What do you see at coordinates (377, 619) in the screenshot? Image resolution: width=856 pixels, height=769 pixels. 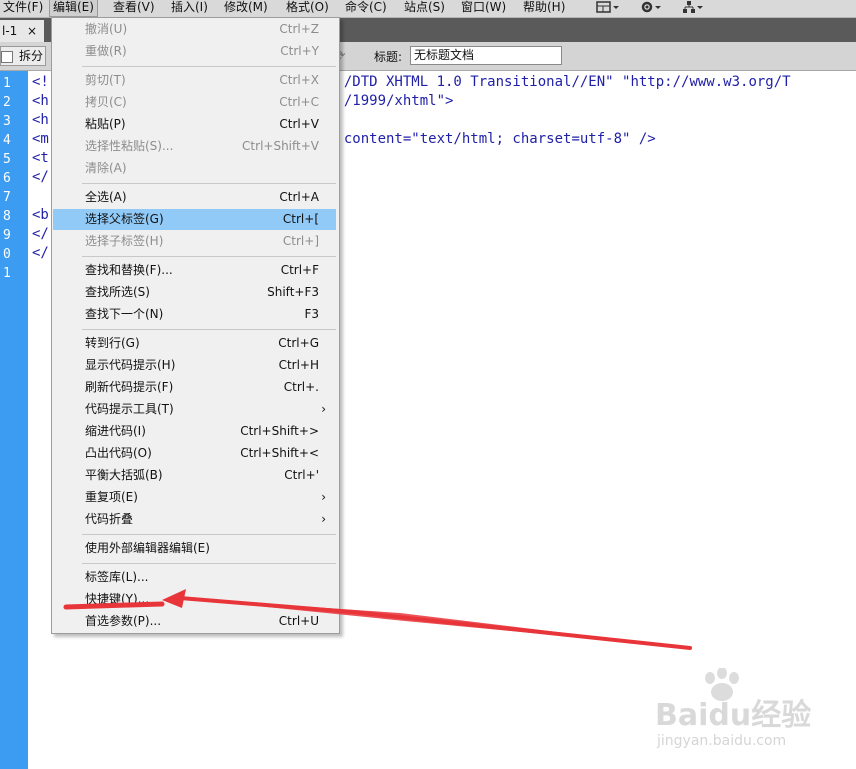 I see `annotation-arrow` at bounding box center [377, 619].